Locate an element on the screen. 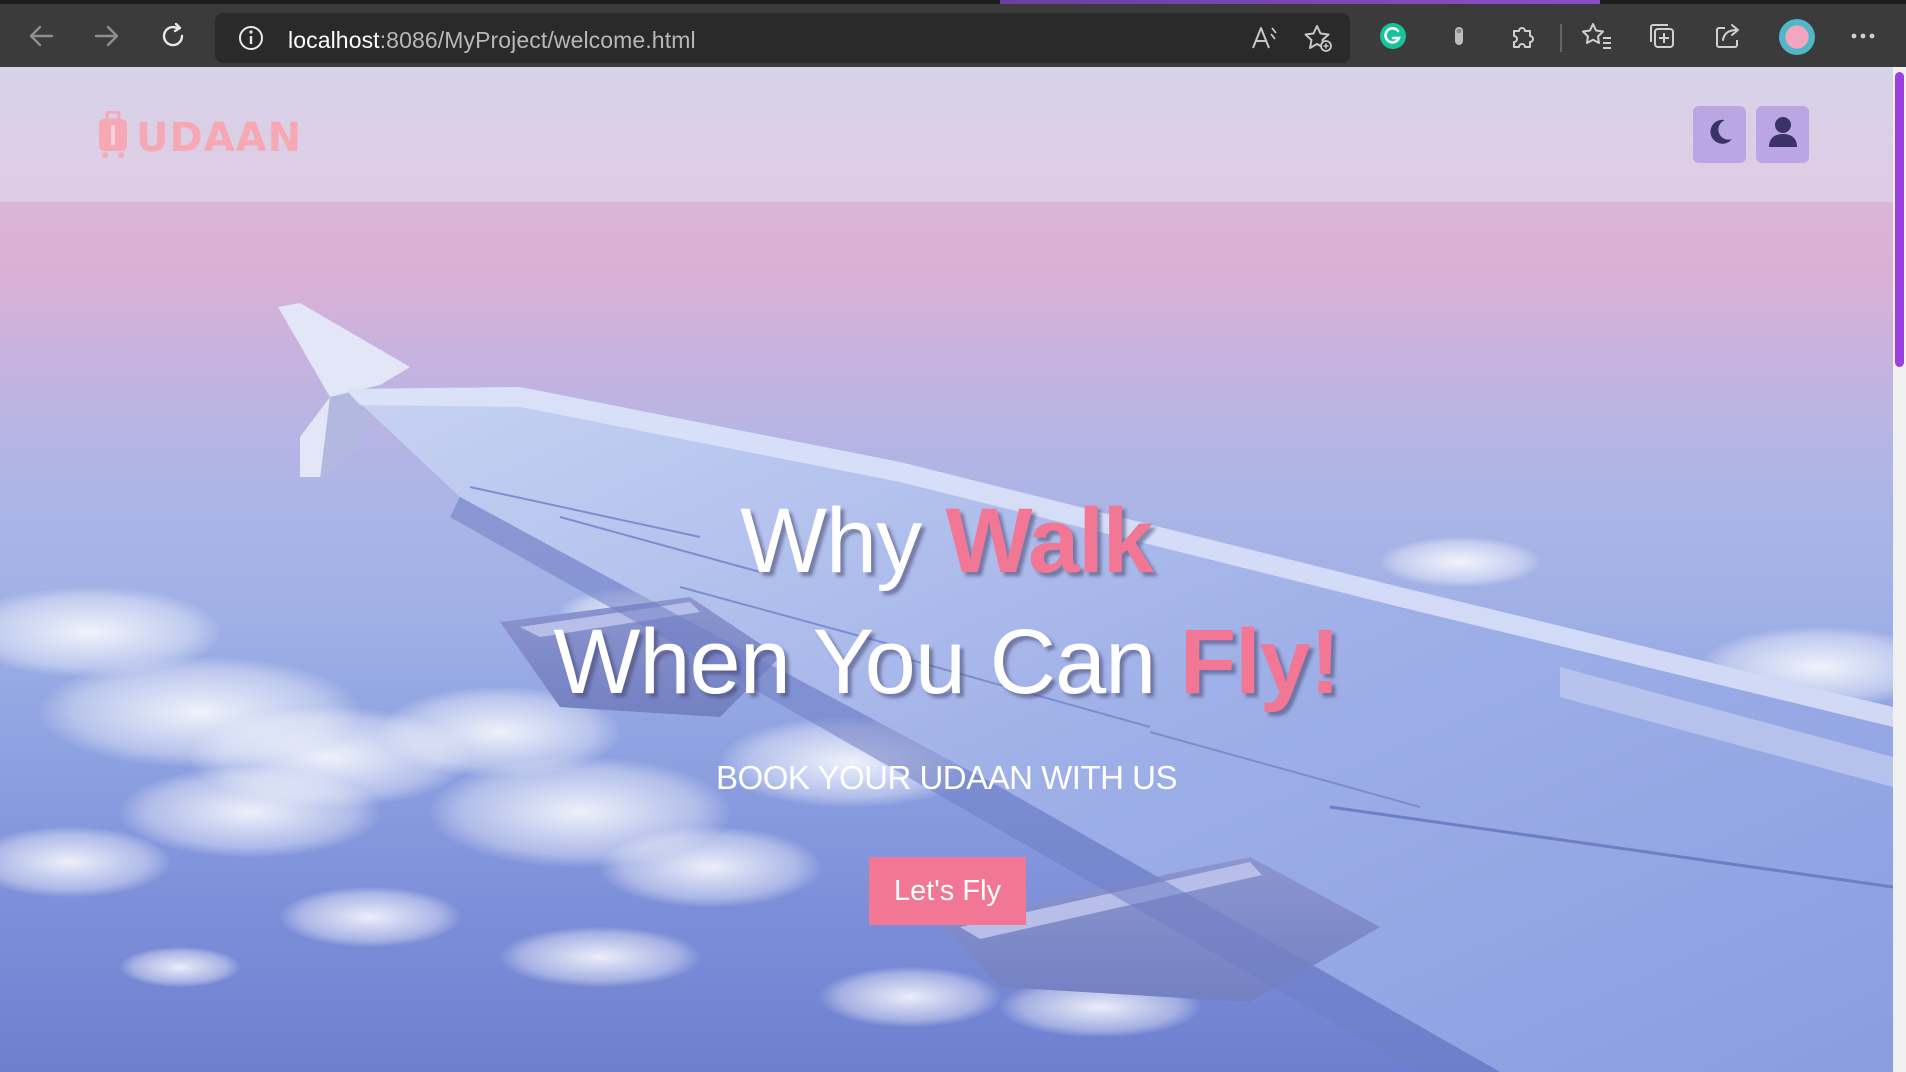 This screenshot has height=1072, width=1906. hero-headline-line-1: Why Walk is located at coordinates (946, 541).